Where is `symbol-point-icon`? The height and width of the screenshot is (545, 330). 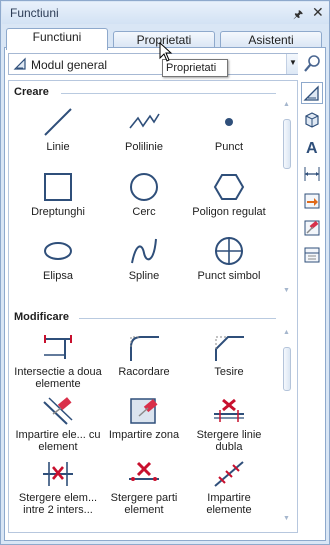 symbol-point-icon is located at coordinates (229, 251).